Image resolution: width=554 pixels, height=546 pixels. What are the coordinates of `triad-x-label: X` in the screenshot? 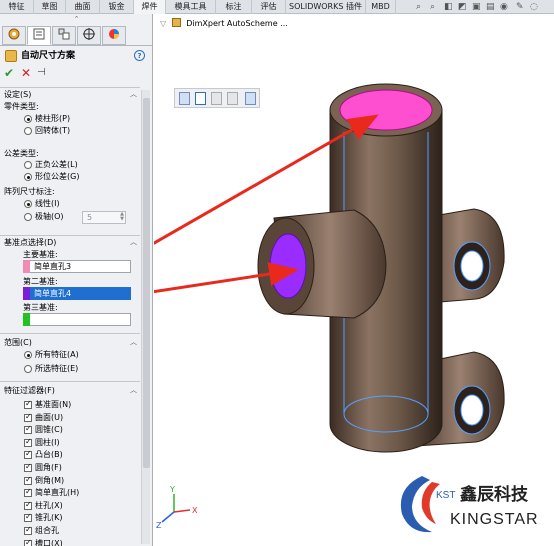 It's located at (195, 510).